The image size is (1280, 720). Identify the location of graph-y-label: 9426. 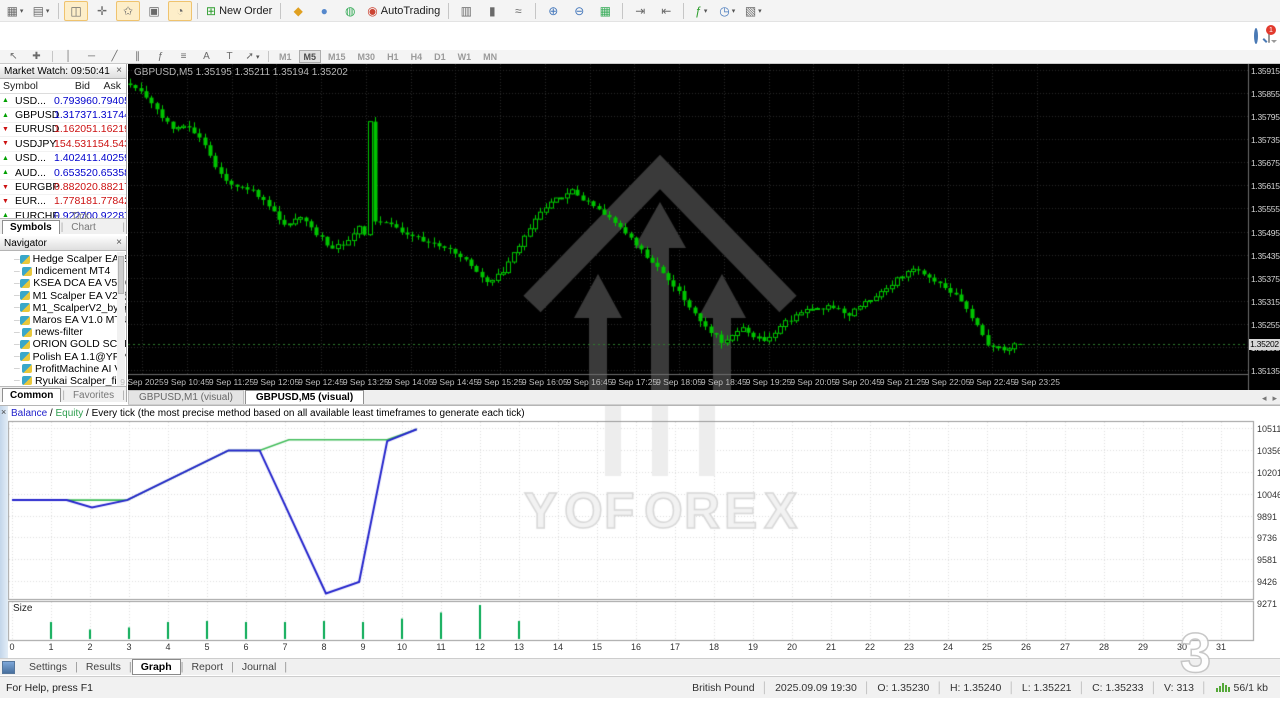
(1267, 582).